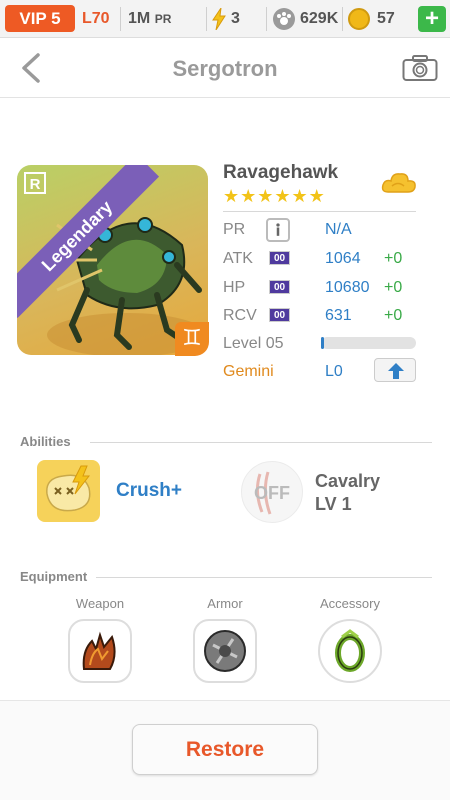  Describe the element at coordinates (240, 315) in the screenshot. I see `rcv-label: RCV` at that location.